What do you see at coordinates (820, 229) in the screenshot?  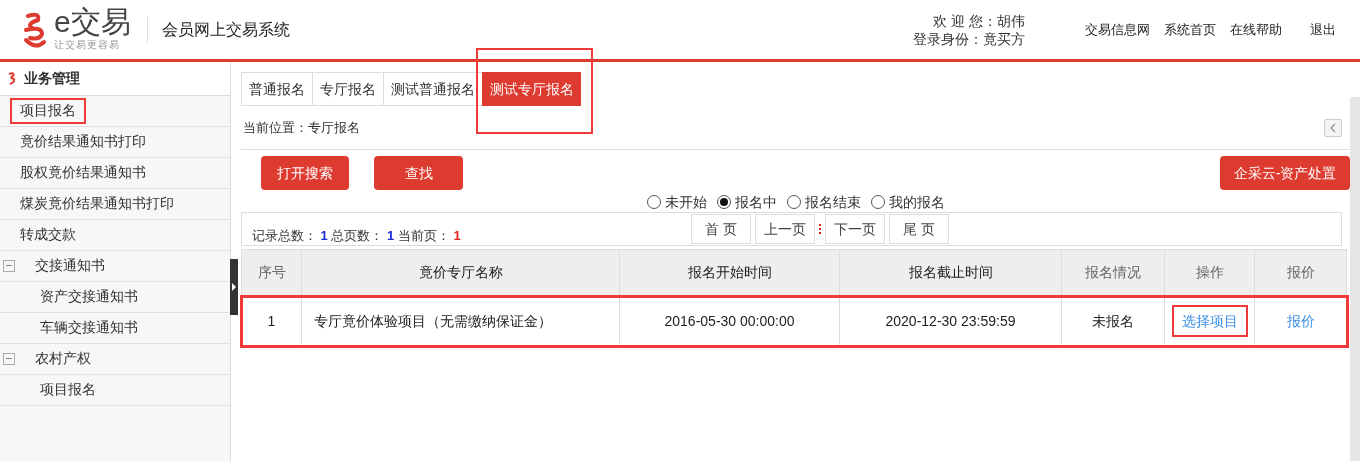 I see `separator-mark` at bounding box center [820, 229].